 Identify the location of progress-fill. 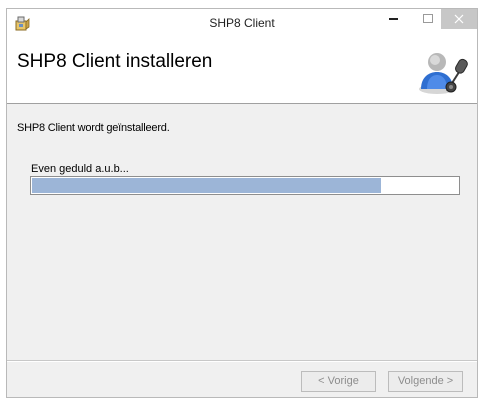
(206, 185).